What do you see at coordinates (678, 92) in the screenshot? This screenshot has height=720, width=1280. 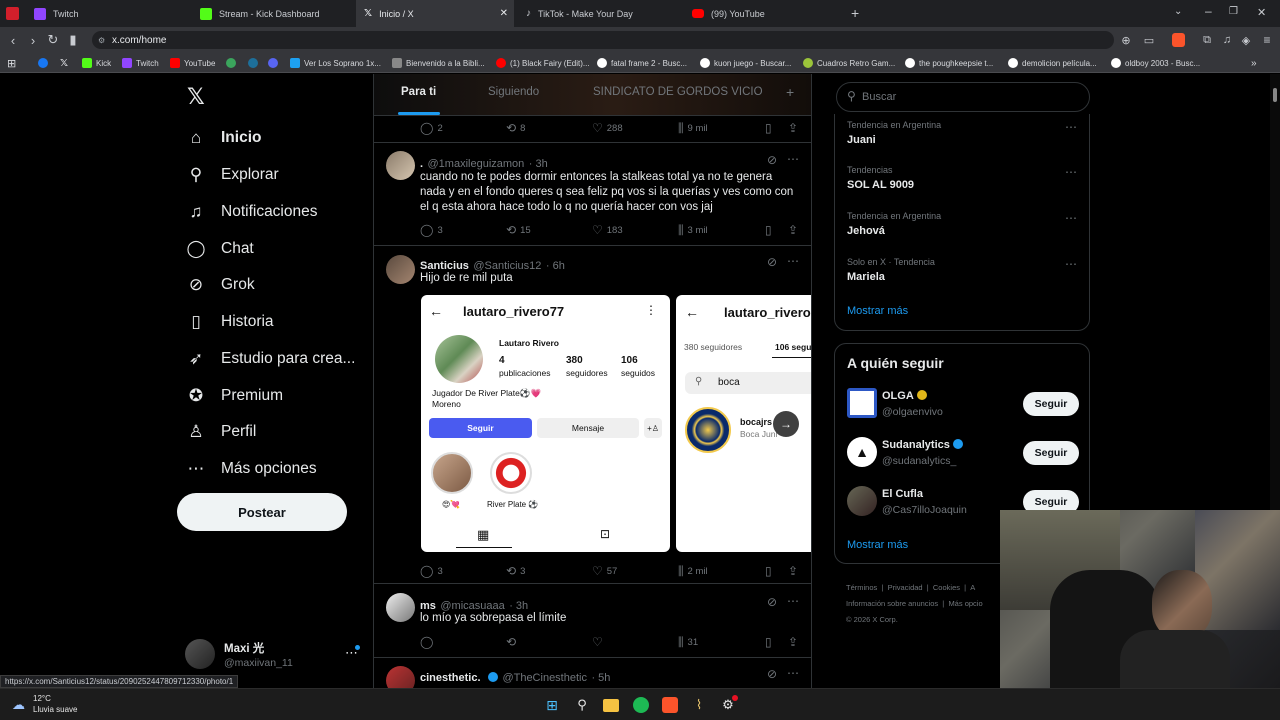 I see `tab-list: SINDICATO DE GORDOS VICIO` at bounding box center [678, 92].